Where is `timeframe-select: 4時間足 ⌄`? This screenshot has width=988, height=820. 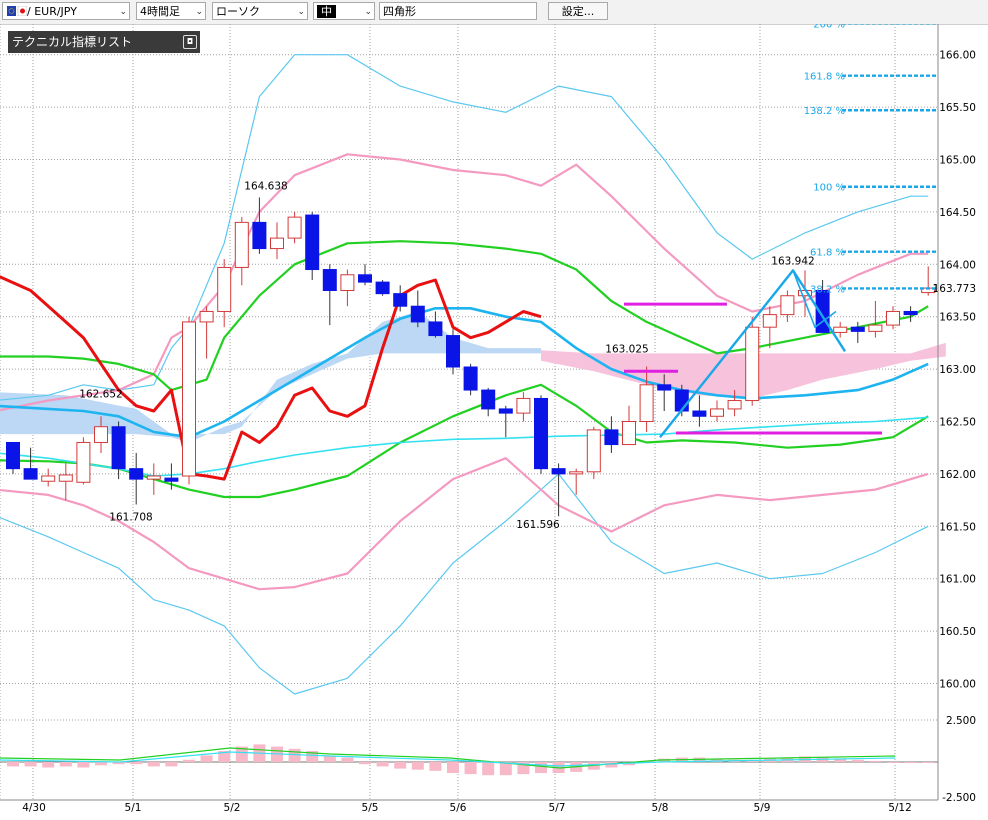 timeframe-select: 4時間足 ⌄ is located at coordinates (171, 11).